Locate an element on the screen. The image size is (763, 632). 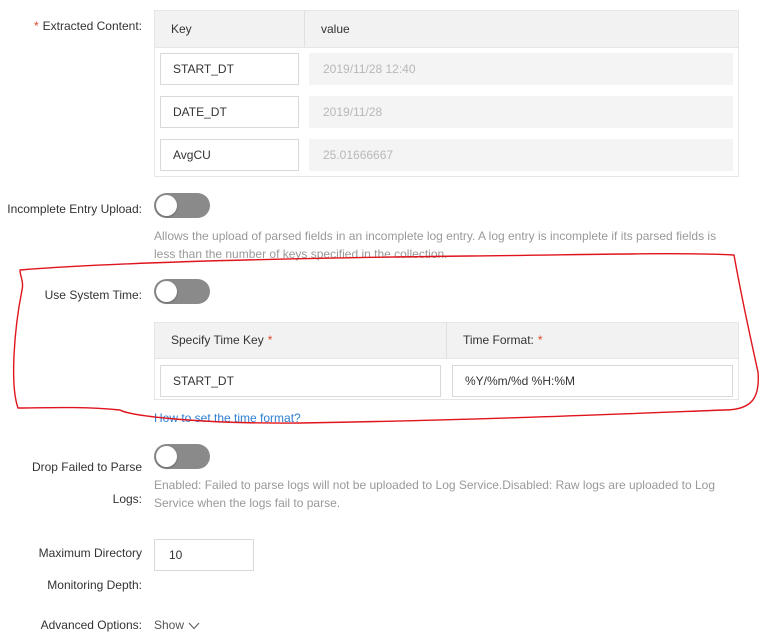
column-header-time-key: Specify Time Key * is located at coordinates (301, 340).